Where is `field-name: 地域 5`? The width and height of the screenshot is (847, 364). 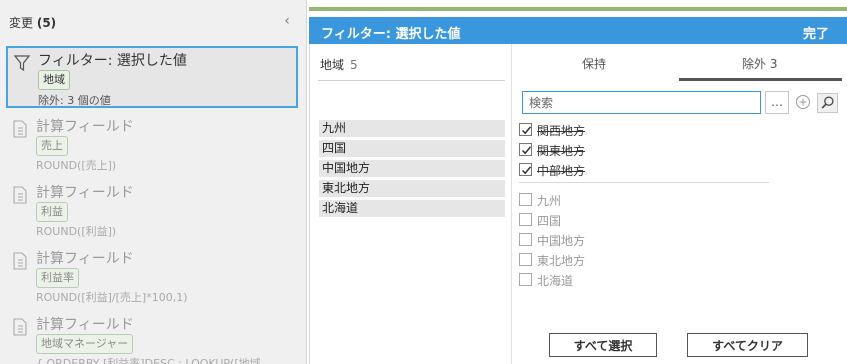 field-name: 地域 5 is located at coordinates (339, 64).